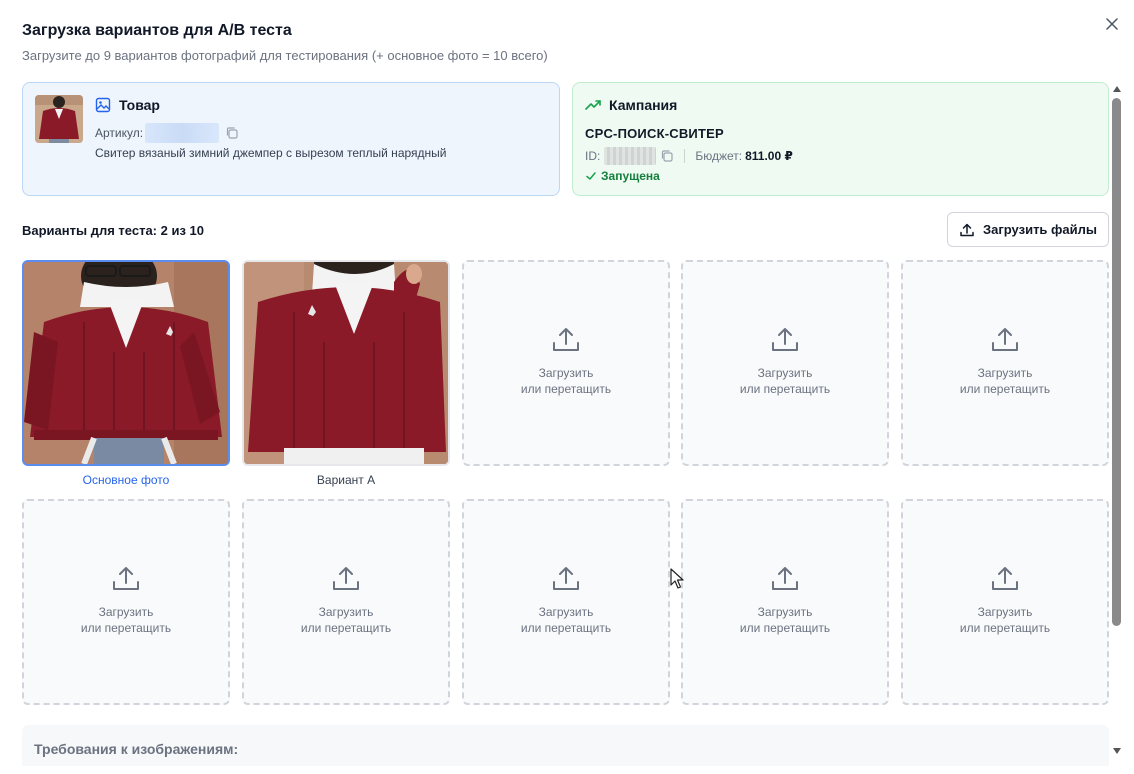 The width and height of the screenshot is (1134, 774). I want to click on meta-divider, so click(685, 156).